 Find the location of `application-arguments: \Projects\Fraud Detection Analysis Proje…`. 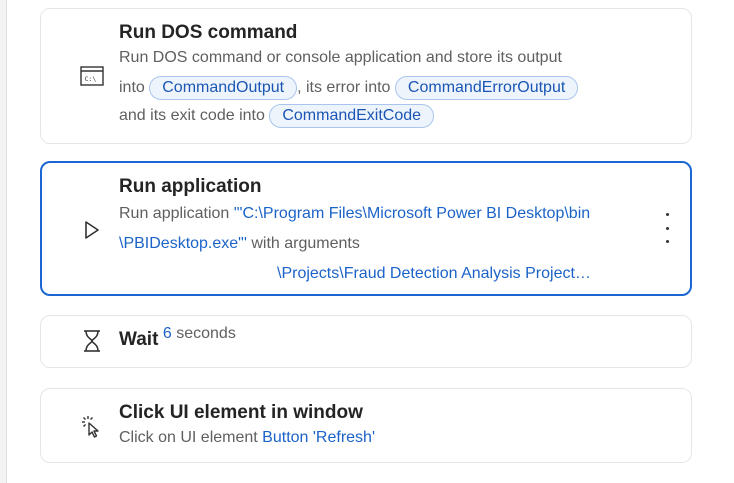

application-arguments: \Projects\Fraud Detection Analysis Proje… is located at coordinates (434, 273).